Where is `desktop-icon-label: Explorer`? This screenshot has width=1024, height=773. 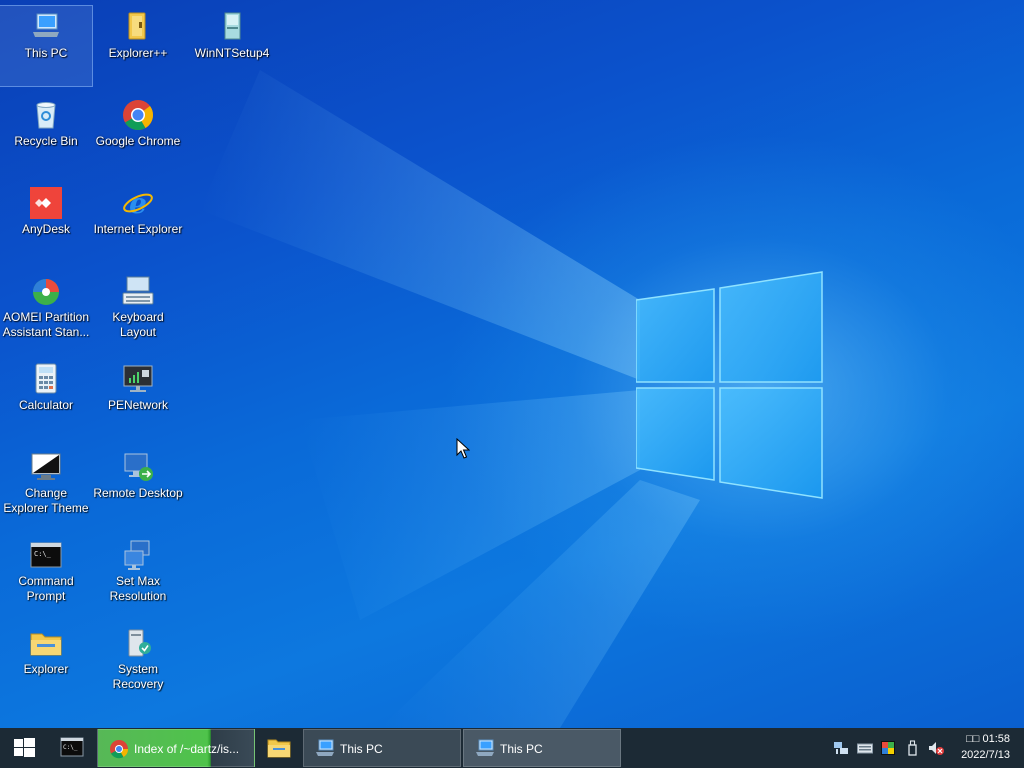
desktop-icon-label: Explorer is located at coordinates (46, 669).